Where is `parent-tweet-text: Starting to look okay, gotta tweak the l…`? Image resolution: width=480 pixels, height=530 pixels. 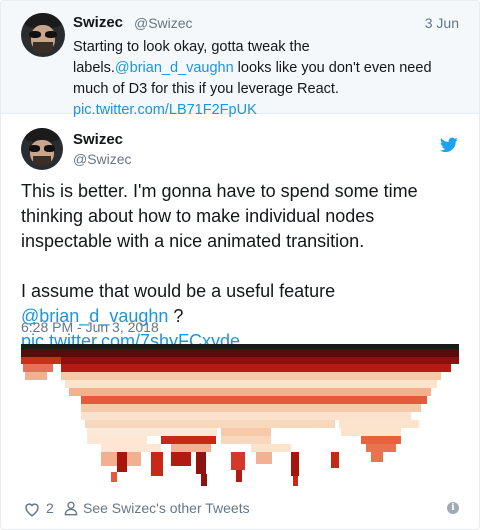
parent-tweet-text: Starting to look okay, gotta tweak the l… is located at coordinates (269, 79).